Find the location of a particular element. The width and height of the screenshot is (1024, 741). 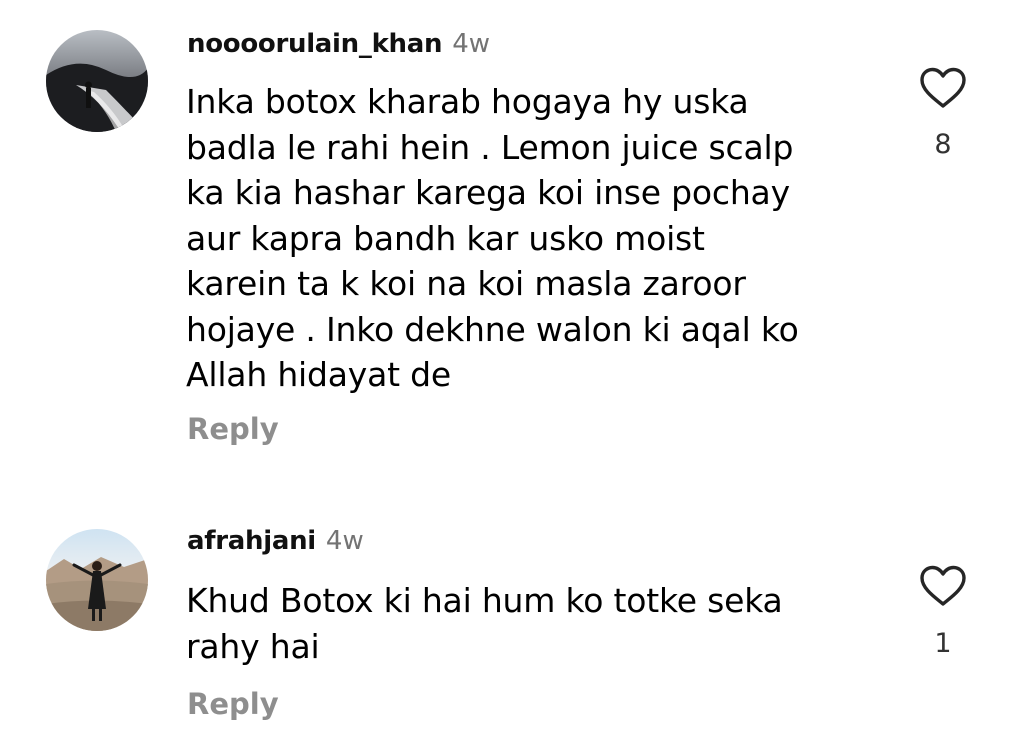

comment-line: badla le rahi hein . Lemon juice scalp is located at coordinates (490, 147).